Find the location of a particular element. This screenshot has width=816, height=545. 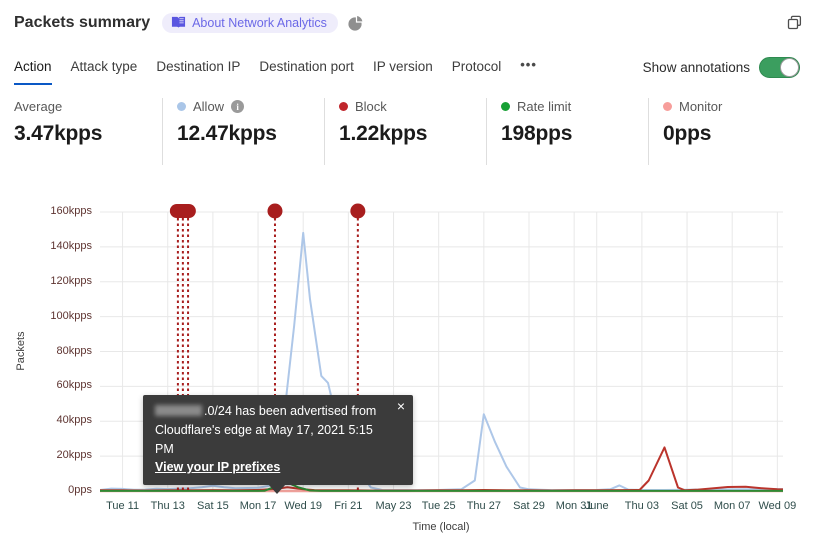

tab-protocol: Protocol is located at coordinates (477, 72).